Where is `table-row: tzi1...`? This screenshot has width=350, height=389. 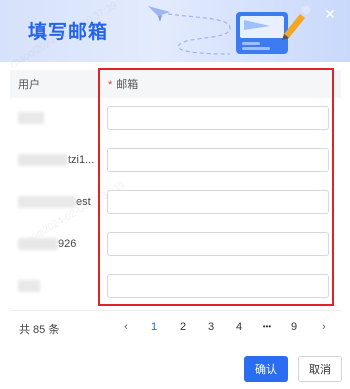
table-row: tzi1... is located at coordinates (175, 161).